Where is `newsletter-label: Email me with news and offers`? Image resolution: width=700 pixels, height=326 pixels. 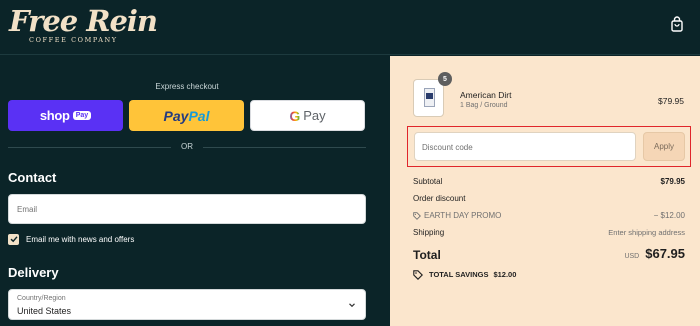
newsletter-label: Email me with news and offers is located at coordinates (80, 239).